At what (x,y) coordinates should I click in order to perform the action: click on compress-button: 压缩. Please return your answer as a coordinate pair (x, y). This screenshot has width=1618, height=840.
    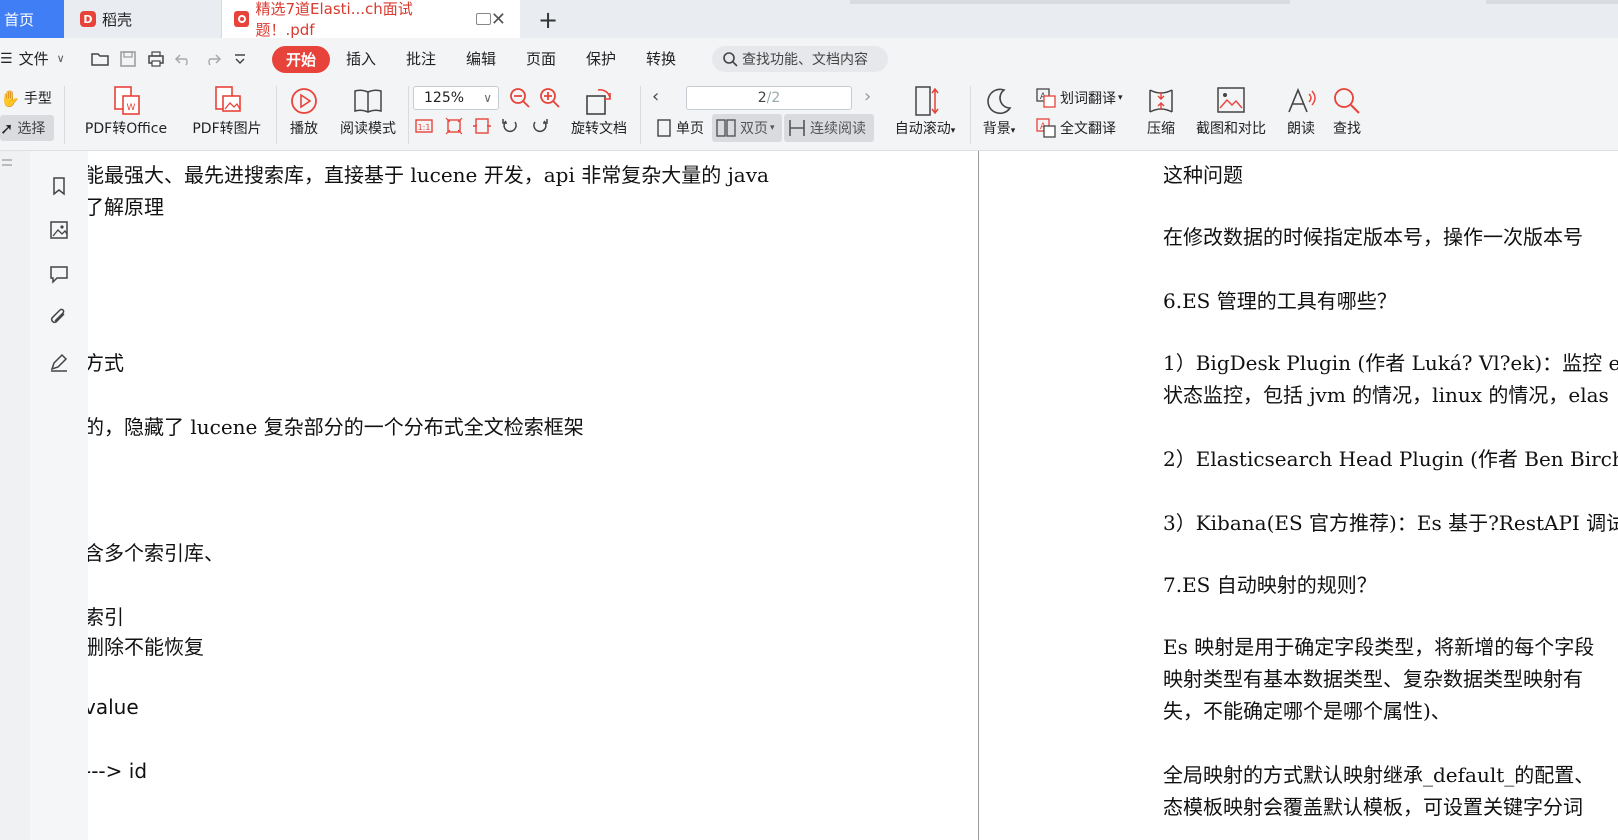
    Looking at the image, I should click on (1161, 111).